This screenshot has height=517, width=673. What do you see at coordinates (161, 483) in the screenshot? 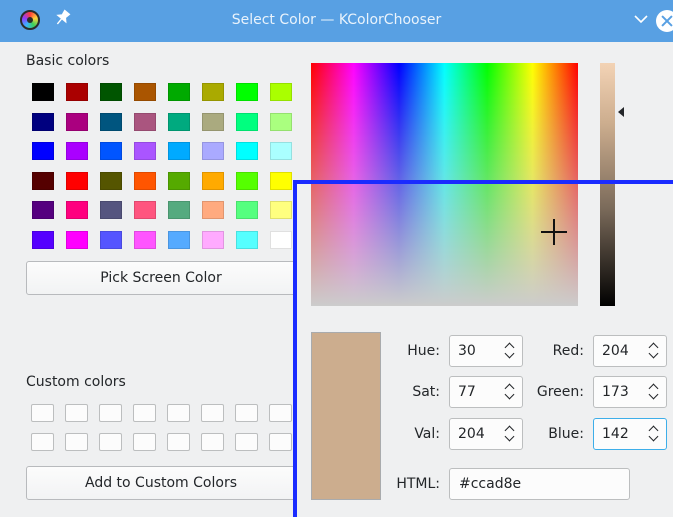
I see `add-to-custom-colors-button: Add to Custom Colors` at bounding box center [161, 483].